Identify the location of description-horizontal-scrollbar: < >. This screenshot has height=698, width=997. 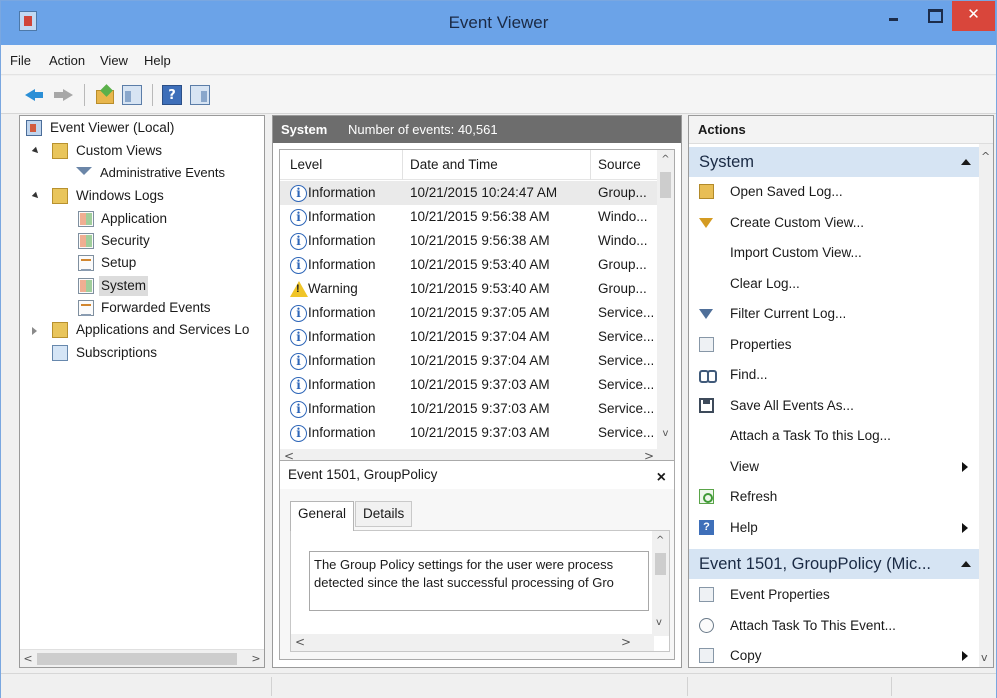
(472, 642).